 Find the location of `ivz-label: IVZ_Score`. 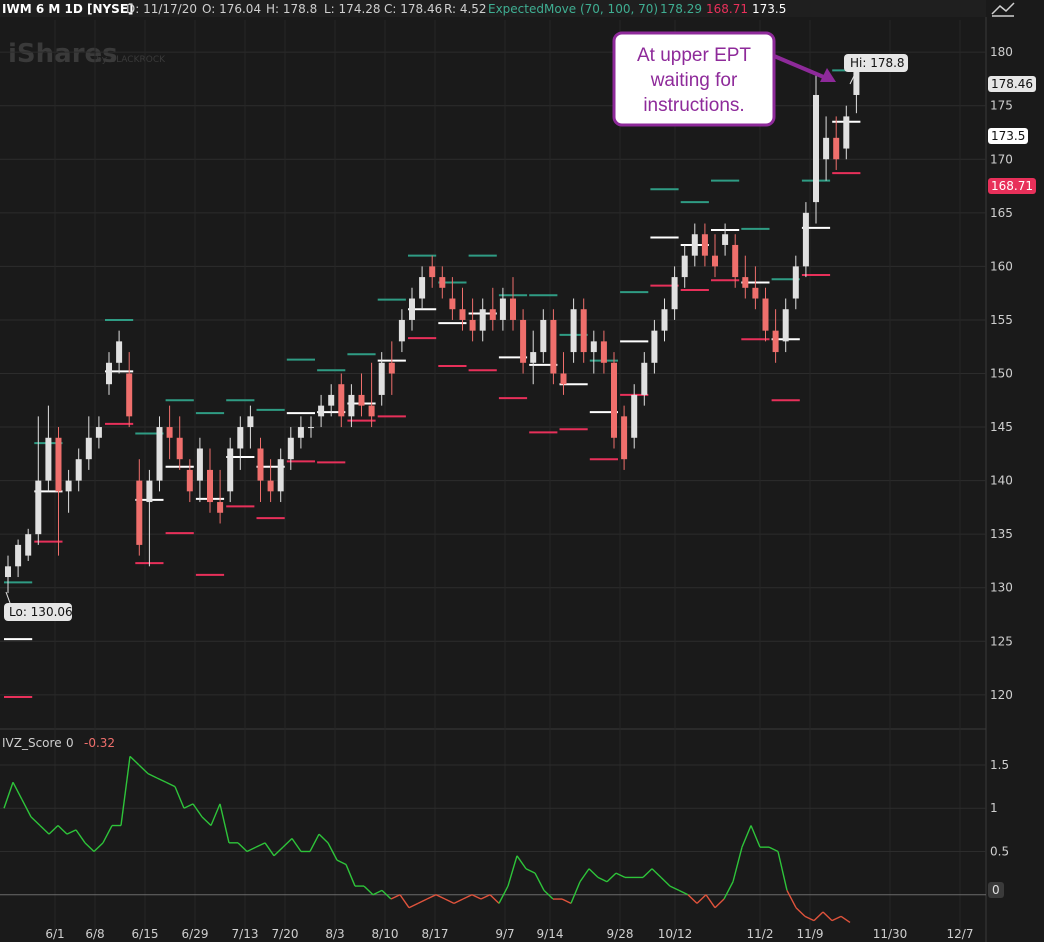

ivz-label: IVZ_Score is located at coordinates (32, 743).